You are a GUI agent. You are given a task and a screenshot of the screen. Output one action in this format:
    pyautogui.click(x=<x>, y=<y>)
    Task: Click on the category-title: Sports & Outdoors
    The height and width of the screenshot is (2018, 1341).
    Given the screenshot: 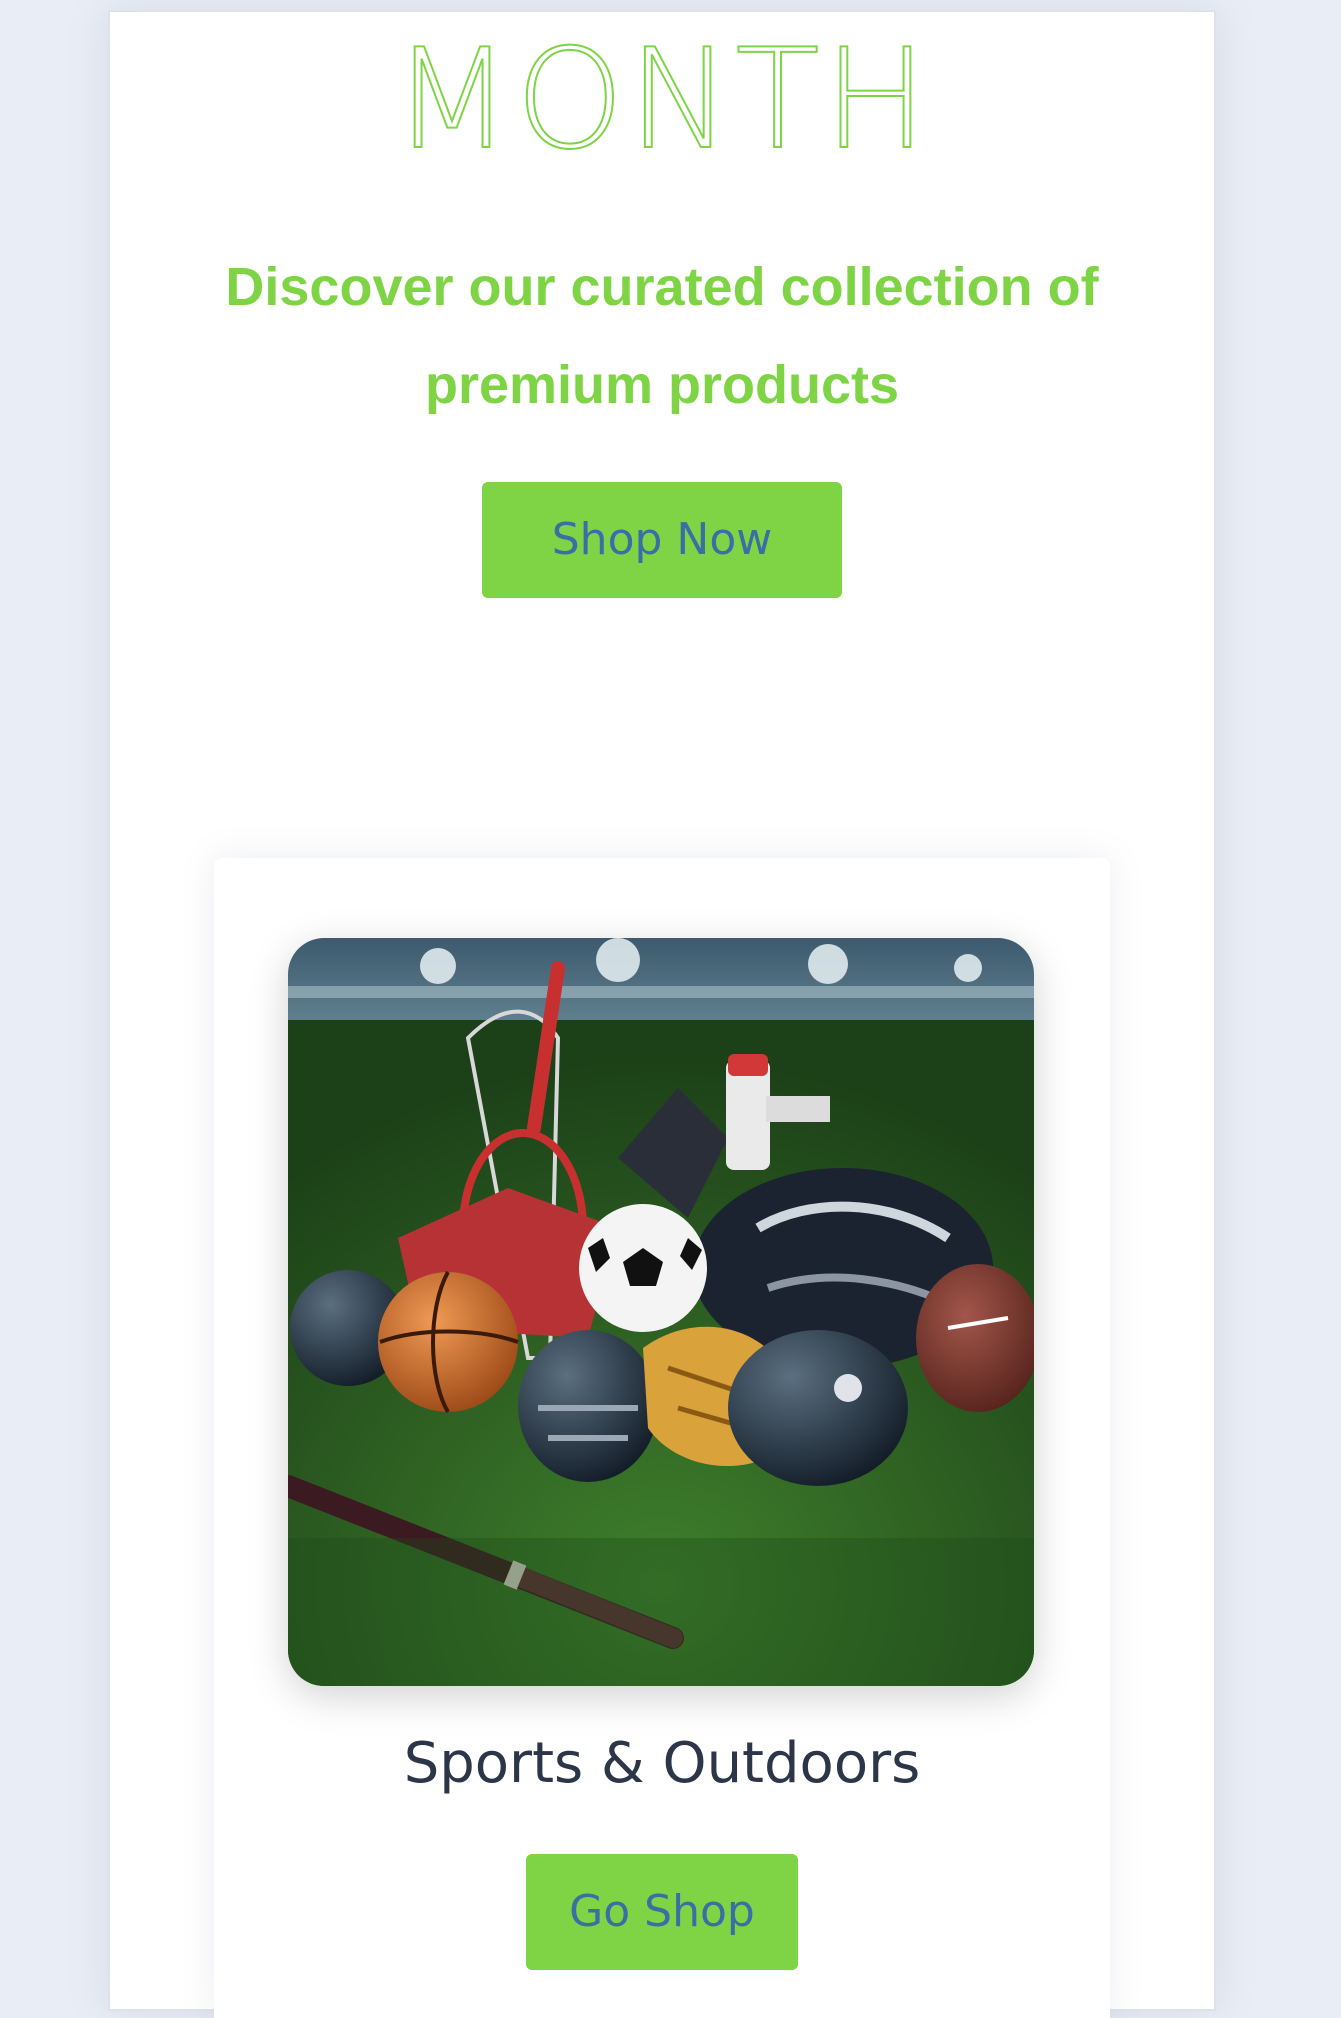 What is the action you would take?
    pyautogui.click(x=662, y=1763)
    